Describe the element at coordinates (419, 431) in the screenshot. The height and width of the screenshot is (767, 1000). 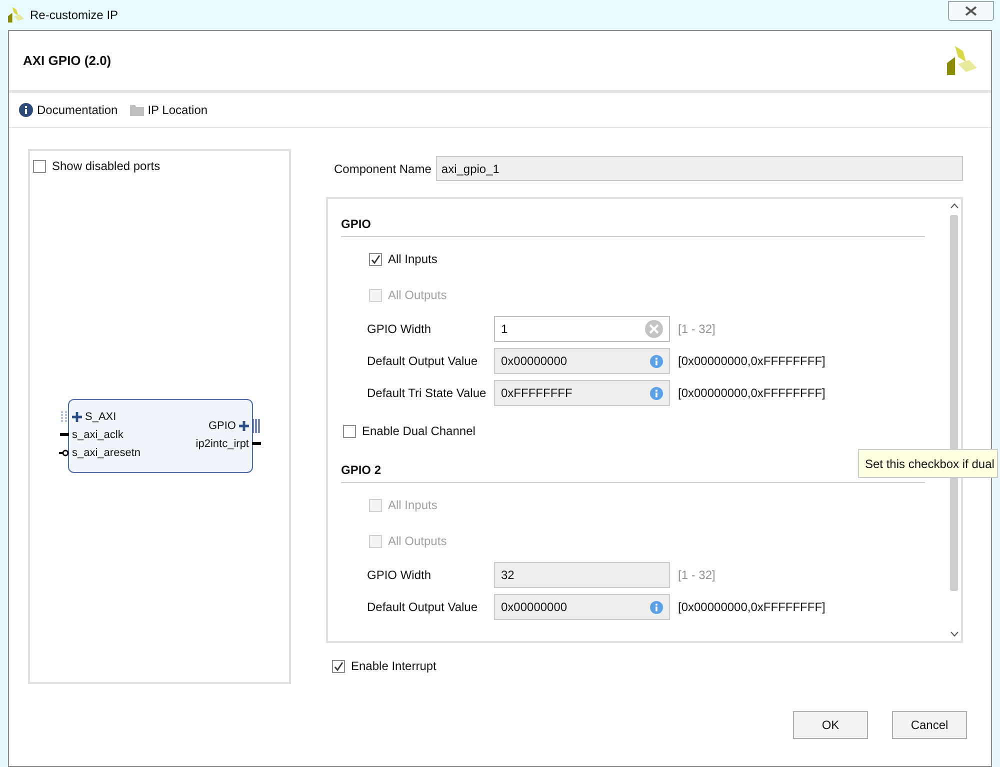
I see `checkbox-label: Enable Dual Channel` at that location.